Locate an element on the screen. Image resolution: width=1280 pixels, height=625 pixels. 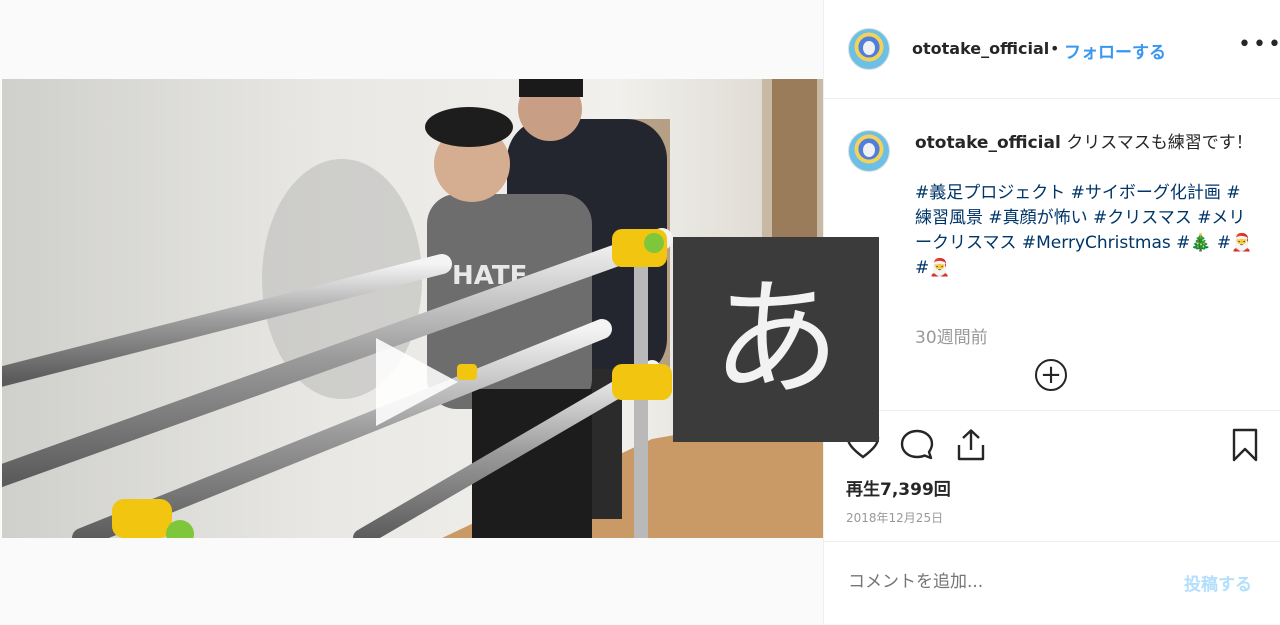
play-icon is located at coordinates (417, 382).